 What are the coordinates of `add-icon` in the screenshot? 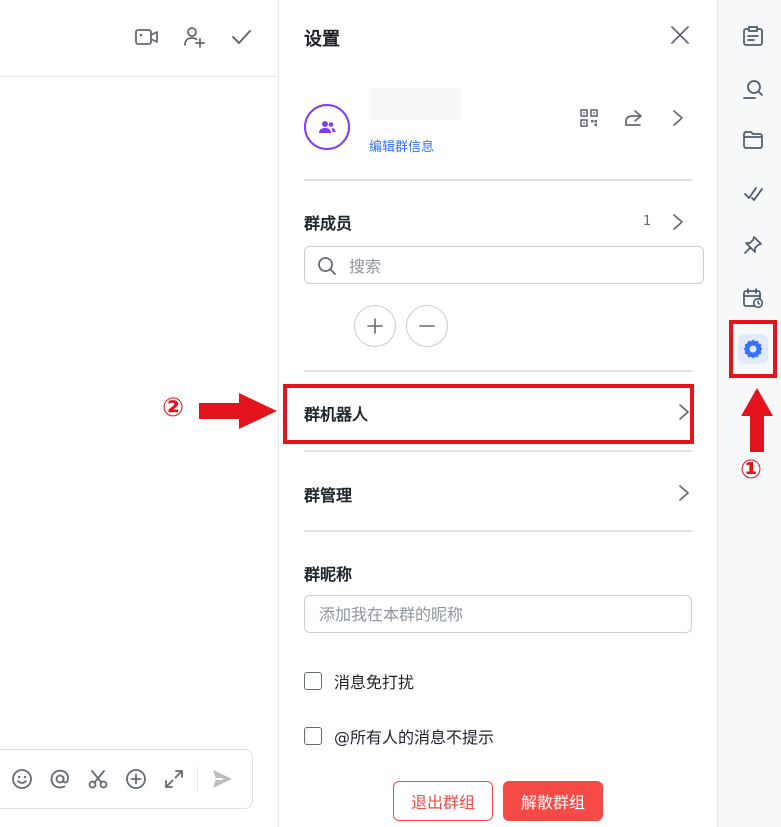 It's located at (136, 779).